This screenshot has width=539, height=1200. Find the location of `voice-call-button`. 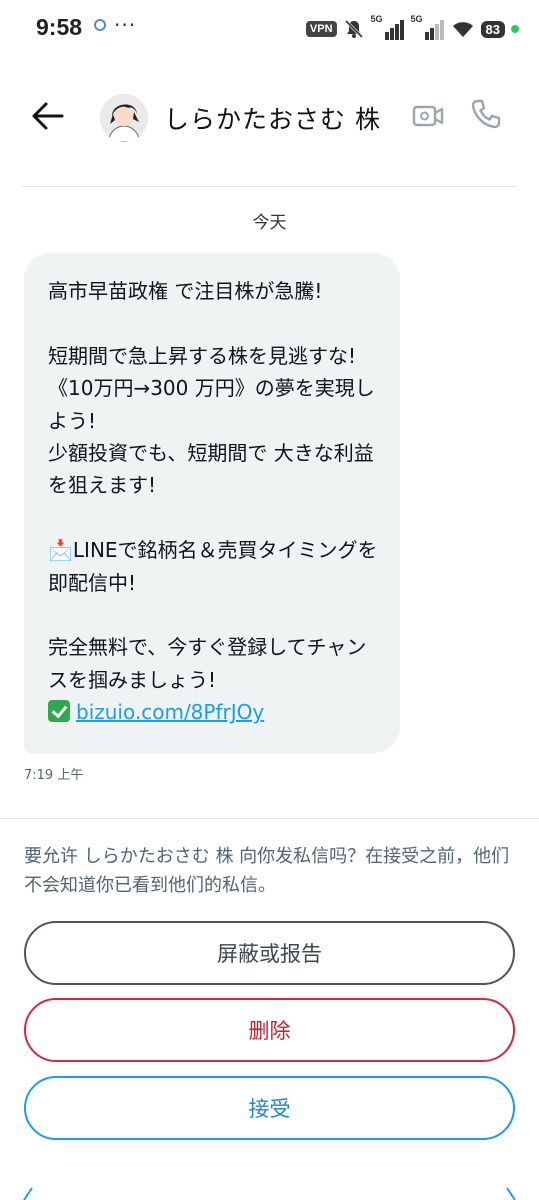

voice-call-button is located at coordinates (486, 114).